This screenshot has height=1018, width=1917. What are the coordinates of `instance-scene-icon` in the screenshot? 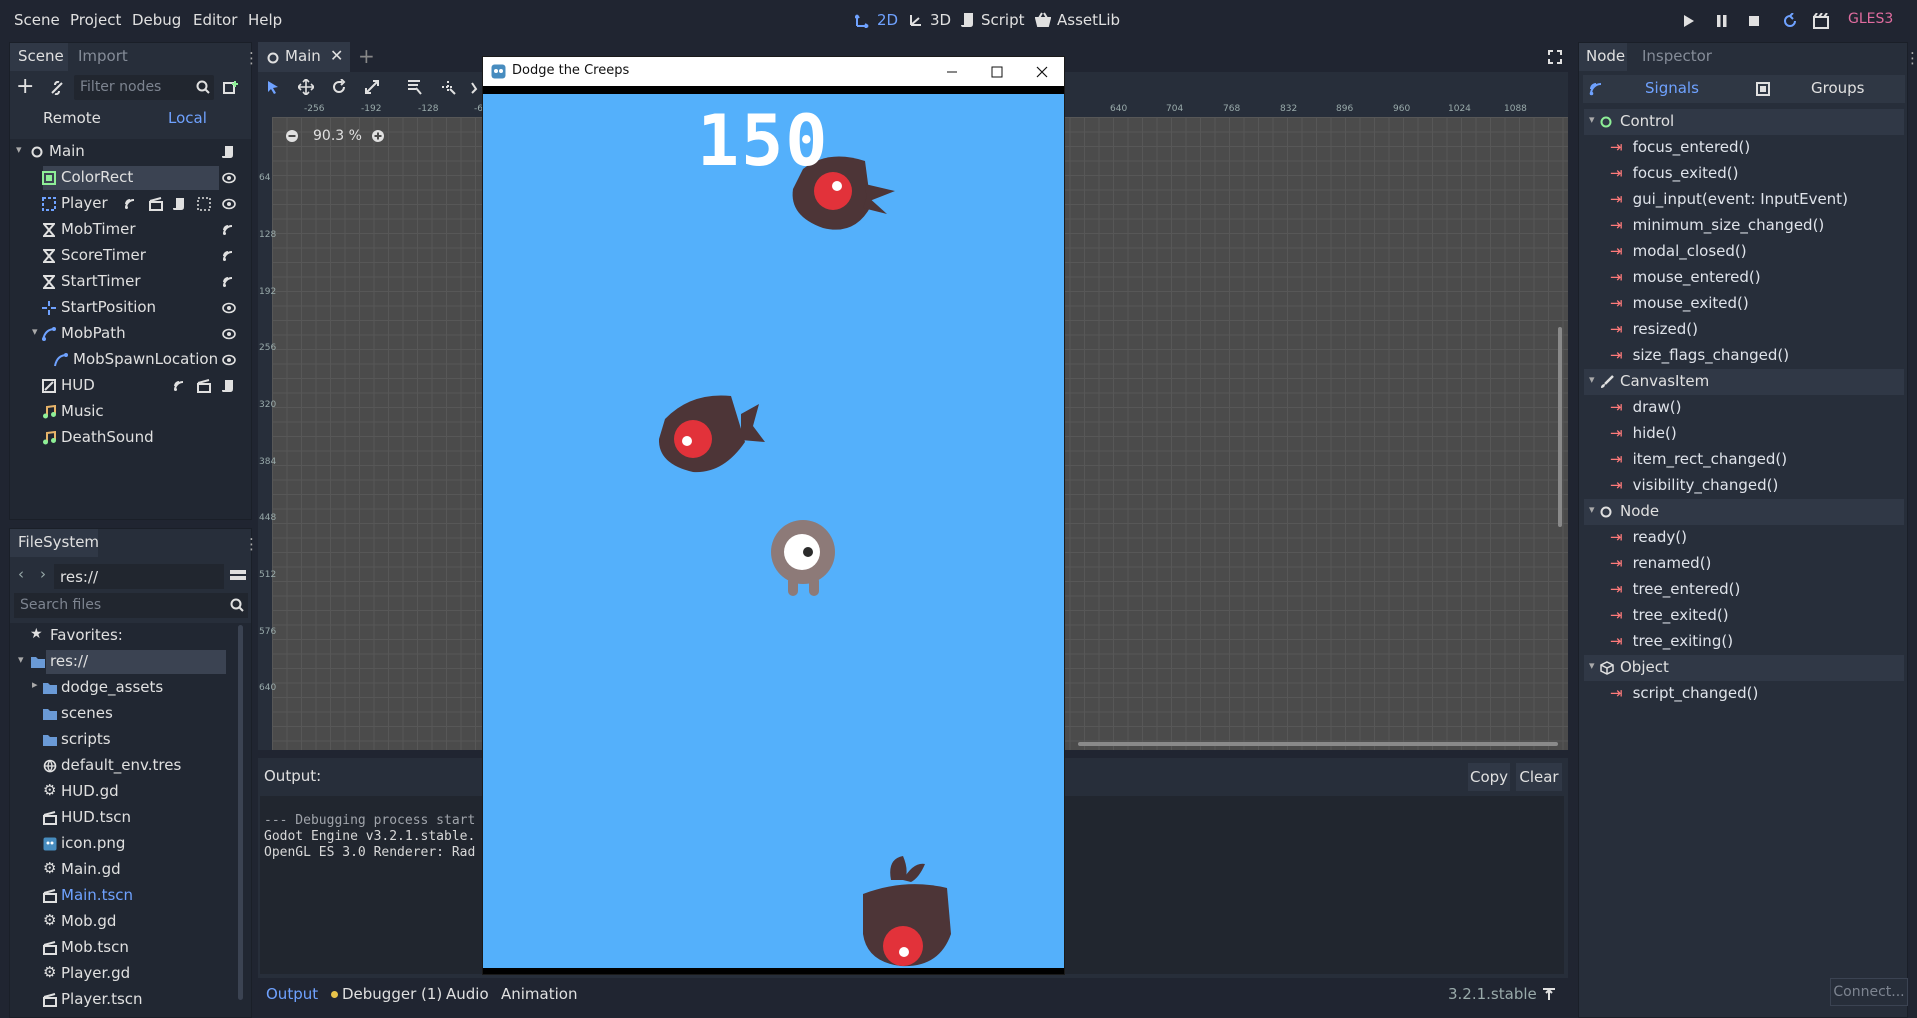 It's located at (231, 88).